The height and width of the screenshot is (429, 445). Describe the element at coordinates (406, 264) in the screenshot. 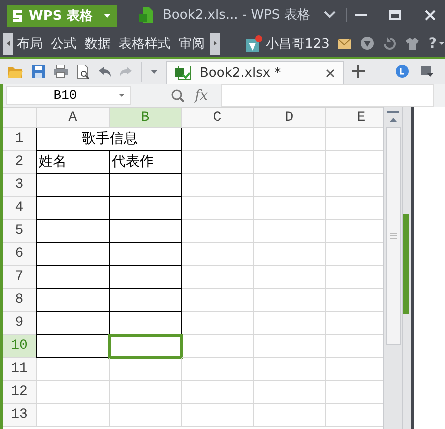

I see `side-panel-handle` at that location.